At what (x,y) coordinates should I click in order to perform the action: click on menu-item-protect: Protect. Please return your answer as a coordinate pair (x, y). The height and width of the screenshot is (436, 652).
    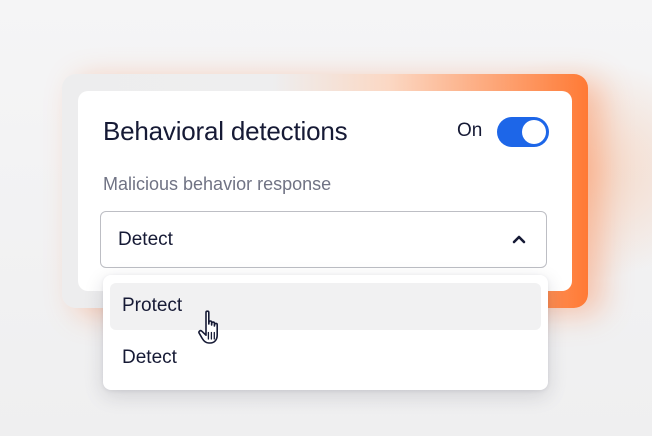
    Looking at the image, I should click on (325, 306).